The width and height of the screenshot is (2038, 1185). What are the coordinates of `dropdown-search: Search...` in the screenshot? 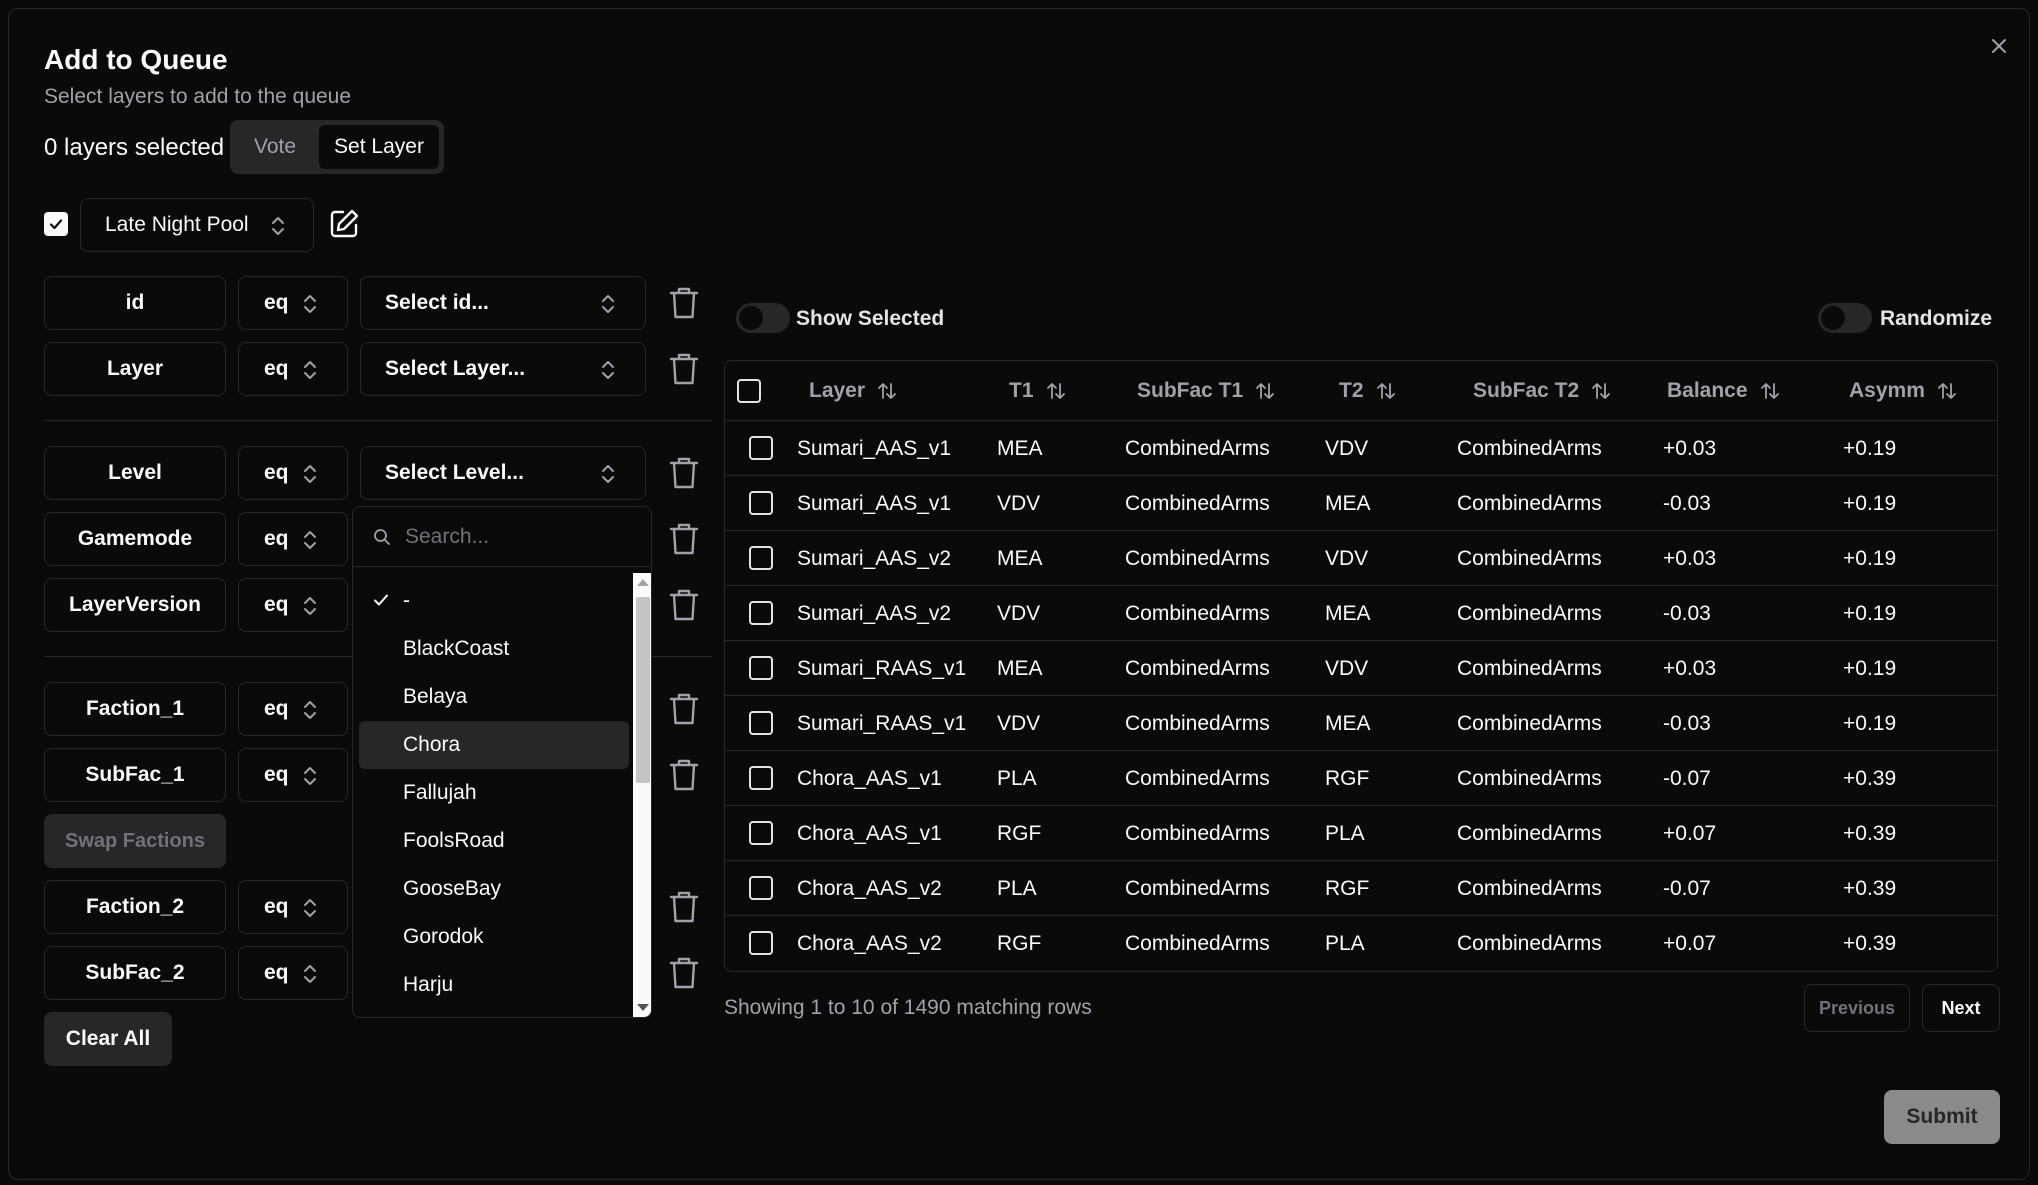 It's located at (502, 537).